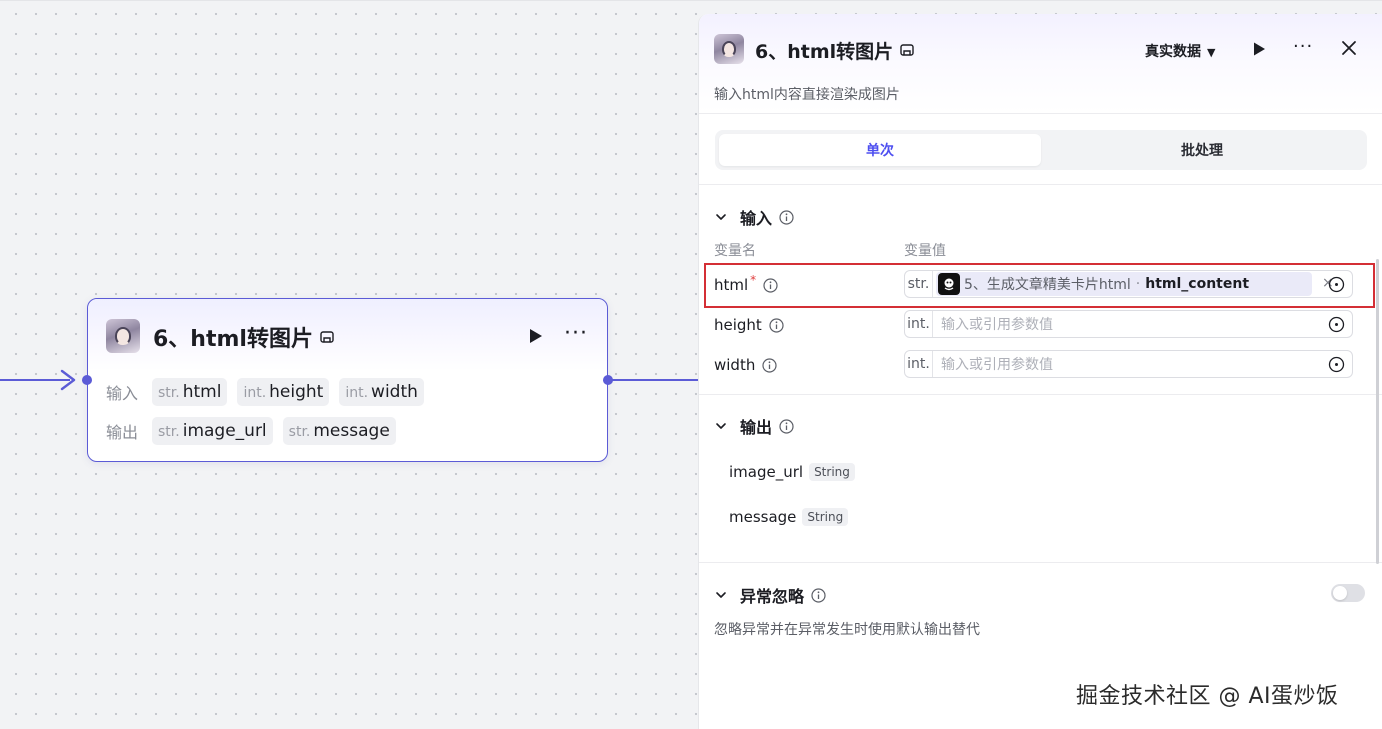 The image size is (1382, 729). I want to click on error-ignore-description: 忽略异常并在异常发生时使用默认输出替代, so click(847, 630).